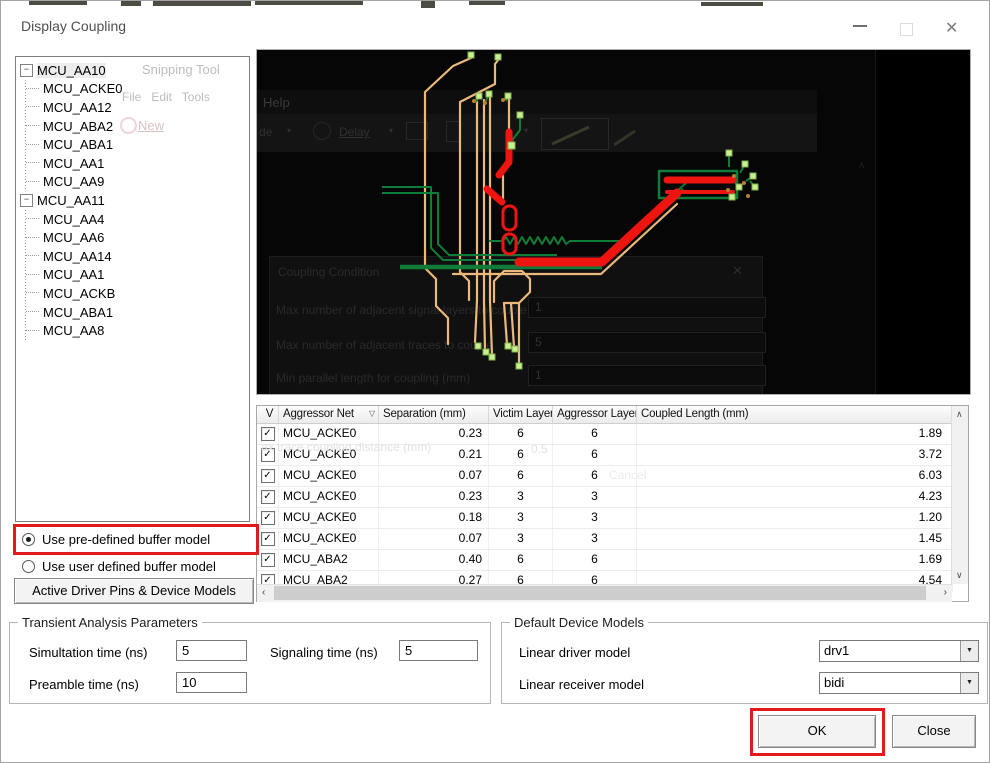 The image size is (990, 763). What do you see at coordinates (605, 539) in the screenshot?
I see `table-row: ✓ MCU_ACKE0 0.07 3 3 1.45` at bounding box center [605, 539].